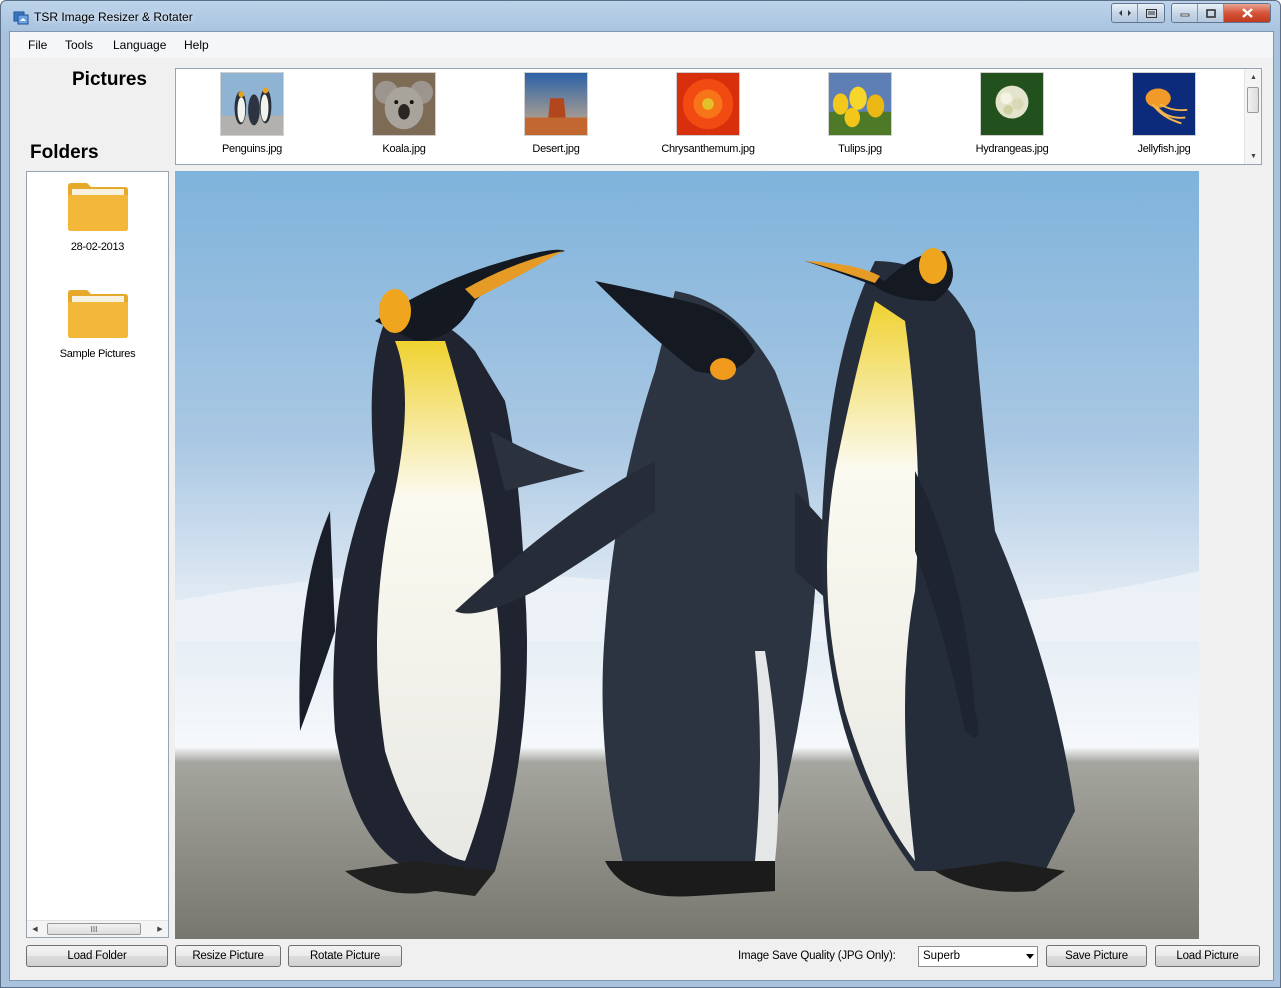  Describe the element at coordinates (37, 45) in the screenshot. I see `menu-file: File` at that location.